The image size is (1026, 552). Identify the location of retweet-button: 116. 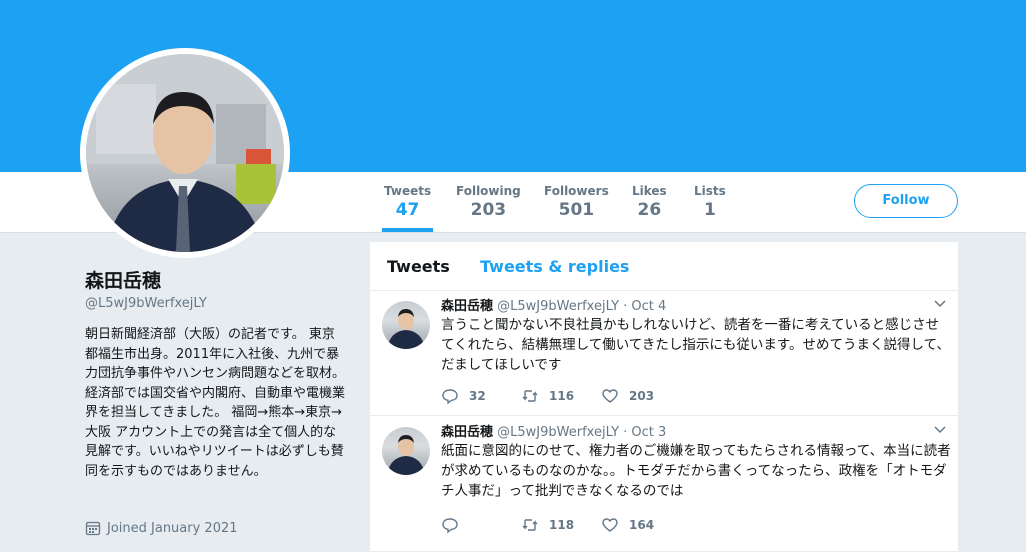
(561, 396).